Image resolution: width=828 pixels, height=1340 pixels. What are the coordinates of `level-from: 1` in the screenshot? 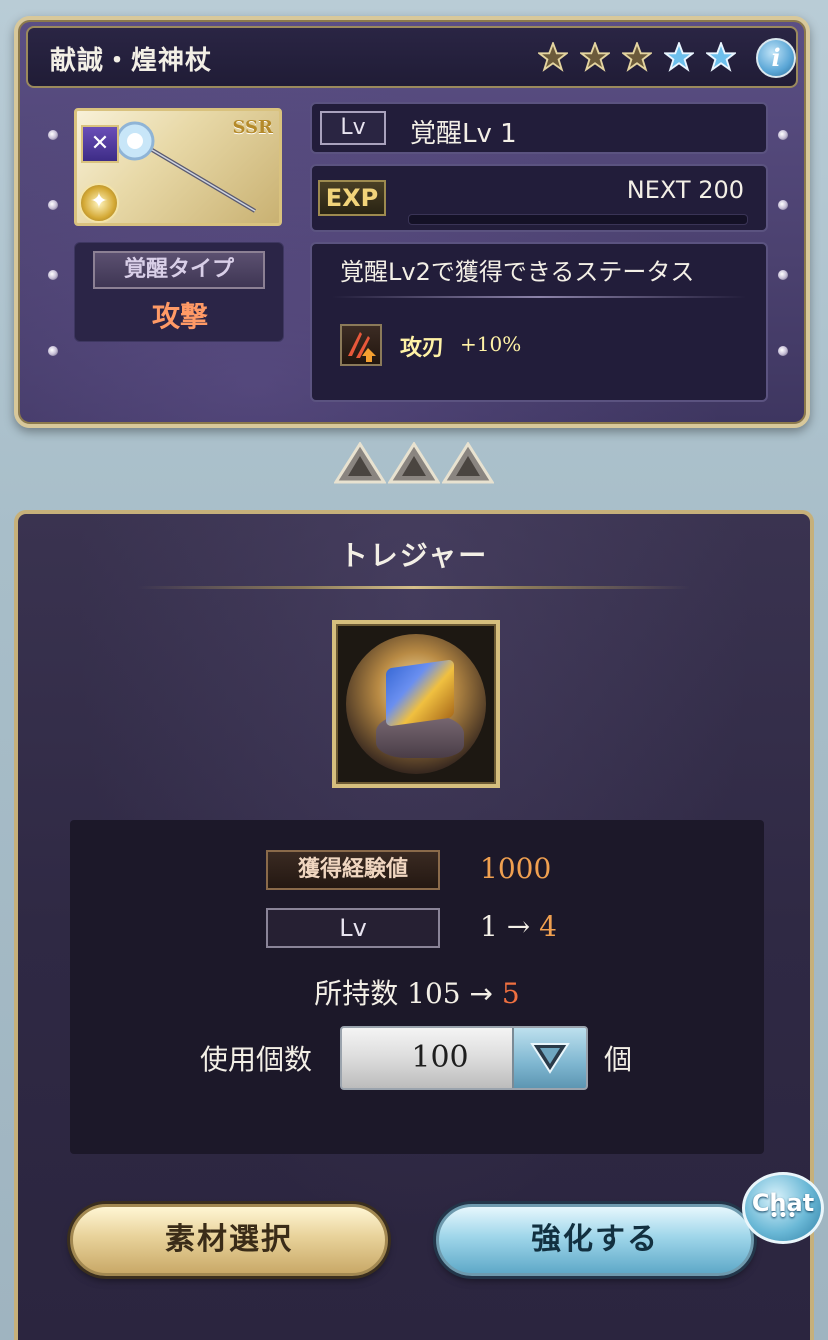 It's located at (489, 926).